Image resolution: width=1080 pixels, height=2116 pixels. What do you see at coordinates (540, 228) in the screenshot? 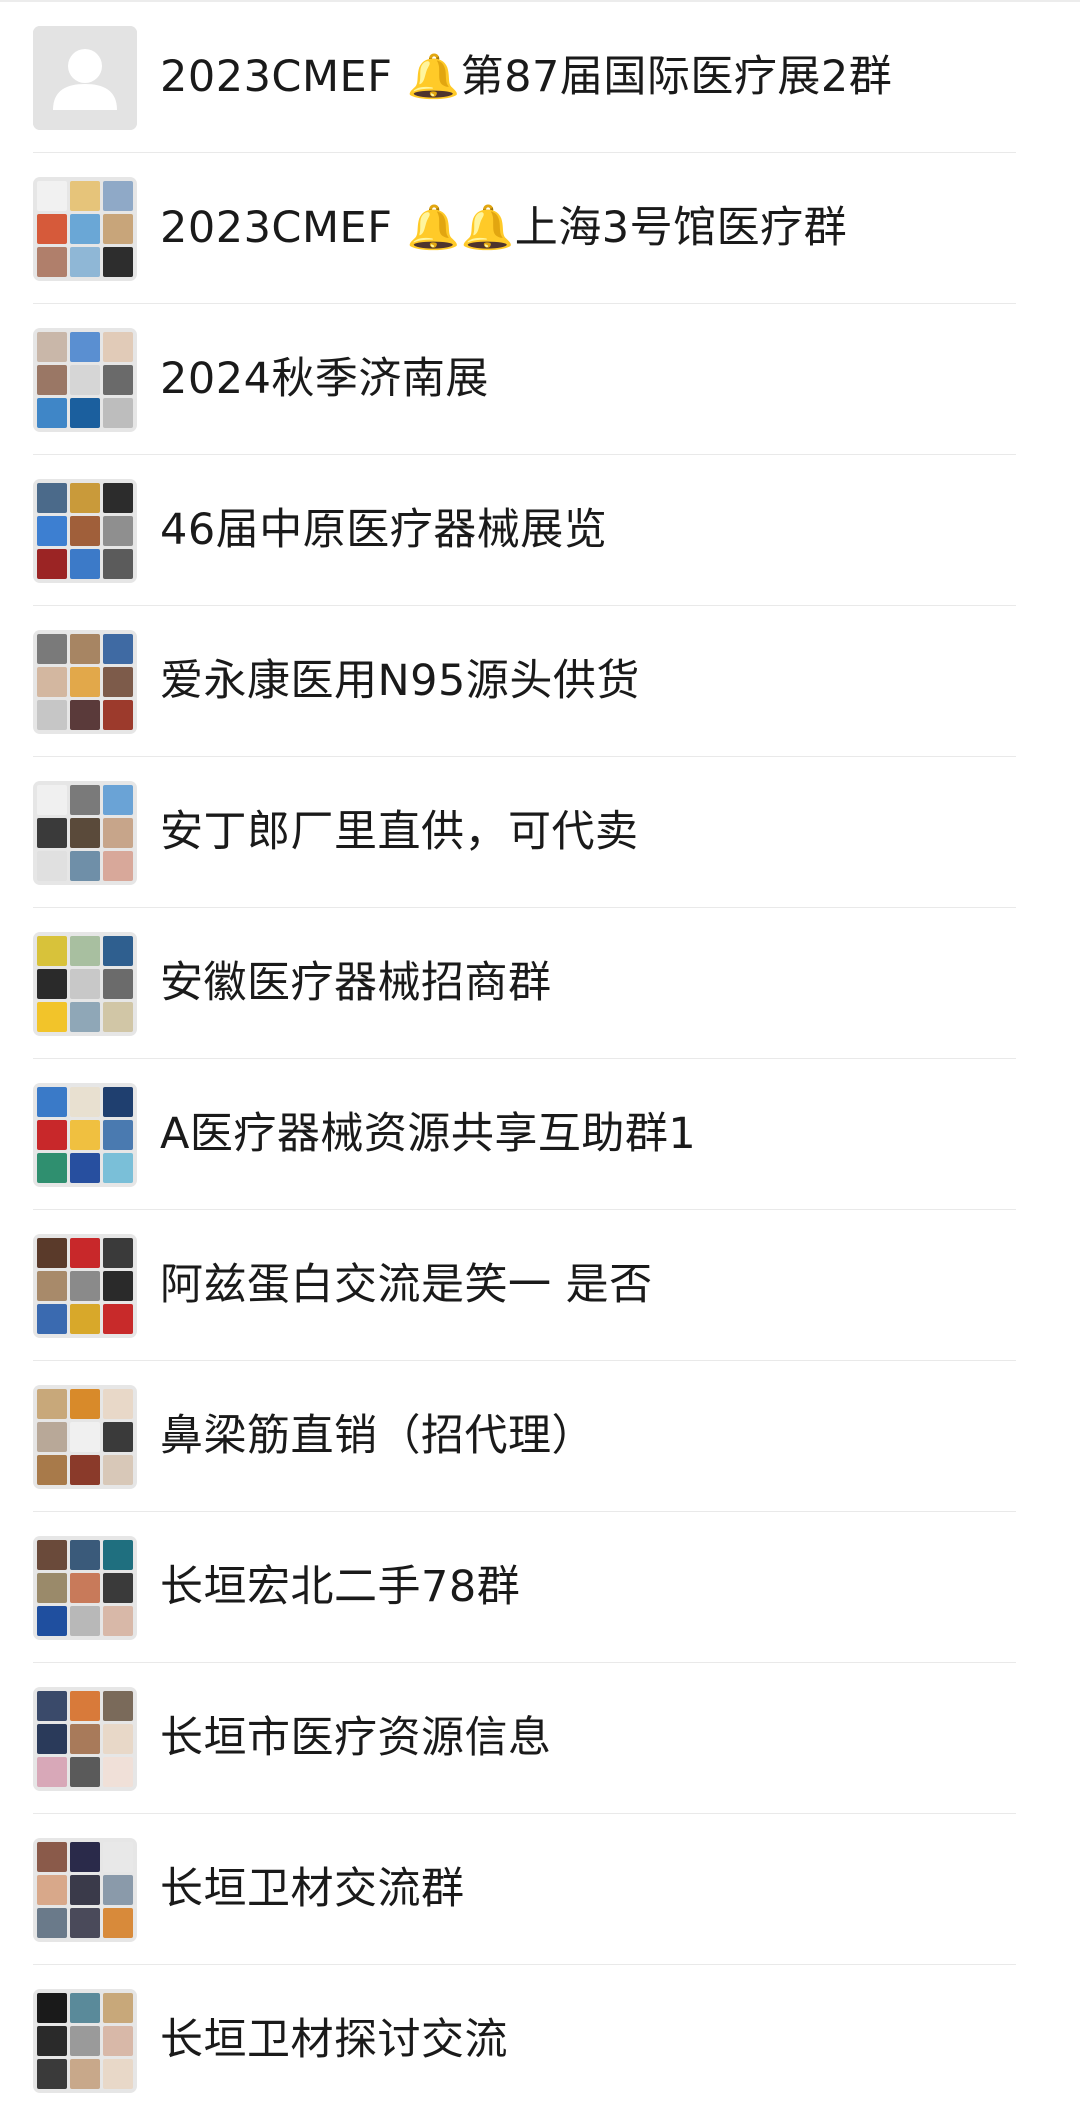
I see `list-item: 2023CMEF 🔔🔔上海3号馆医疗群` at bounding box center [540, 228].